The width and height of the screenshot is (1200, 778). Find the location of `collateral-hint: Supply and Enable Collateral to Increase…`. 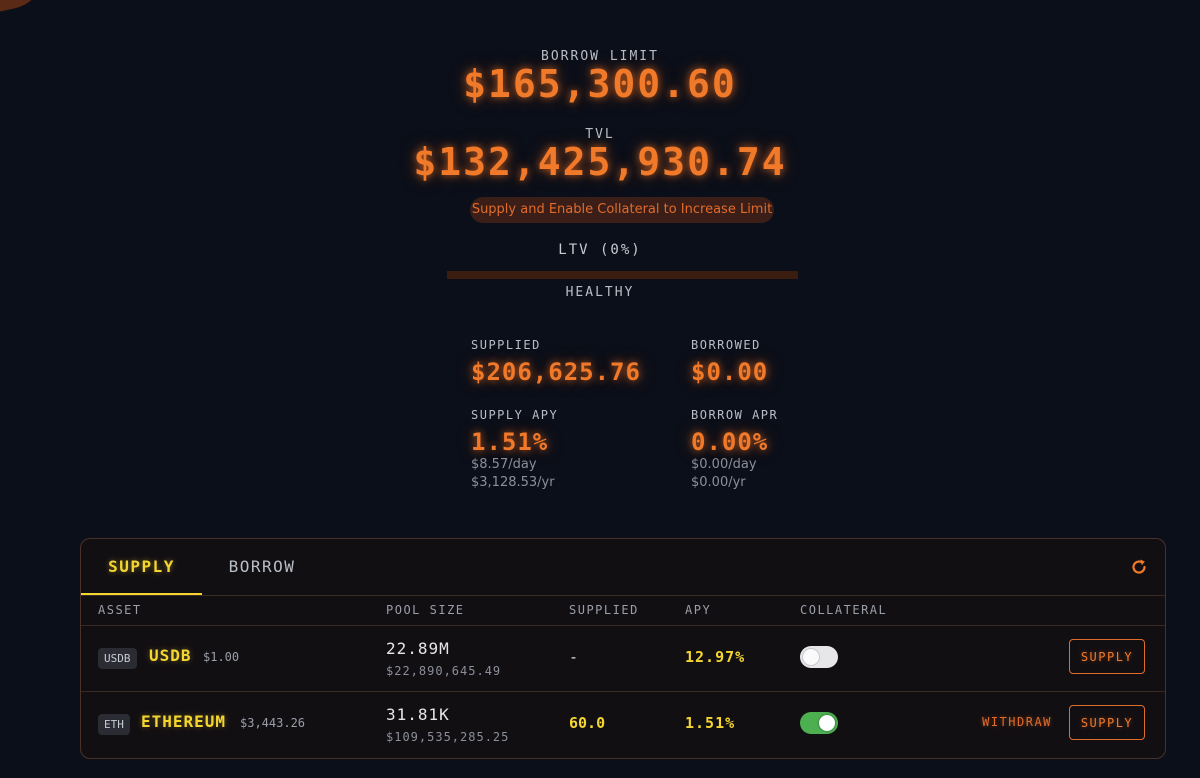

collateral-hint: Supply and Enable Collateral to Increase… is located at coordinates (622, 210).